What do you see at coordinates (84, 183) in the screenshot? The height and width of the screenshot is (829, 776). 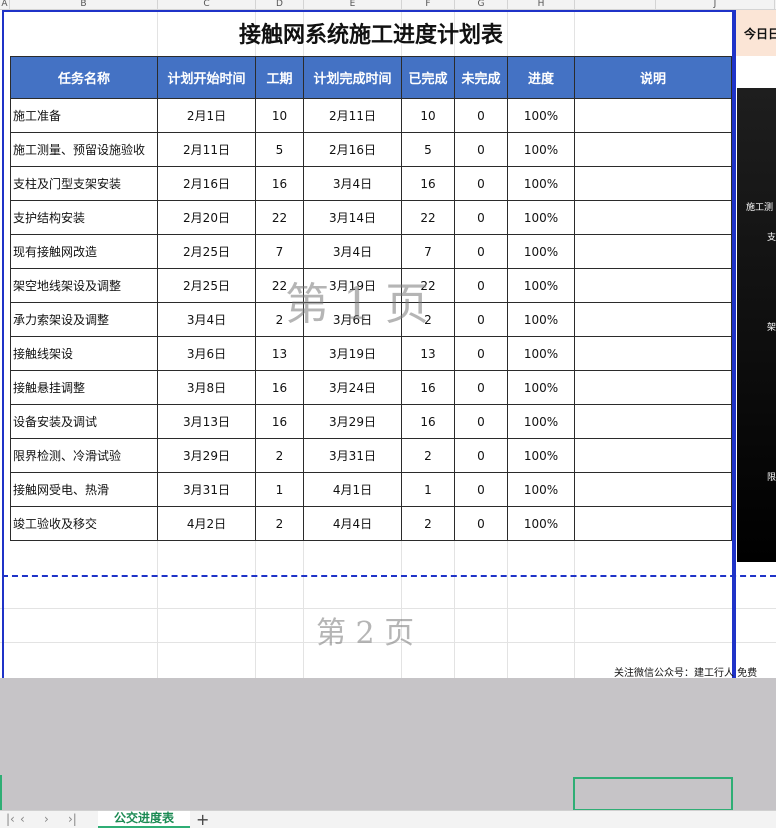 I see `cell-task-name: 支柱及门型支架安装` at bounding box center [84, 183].